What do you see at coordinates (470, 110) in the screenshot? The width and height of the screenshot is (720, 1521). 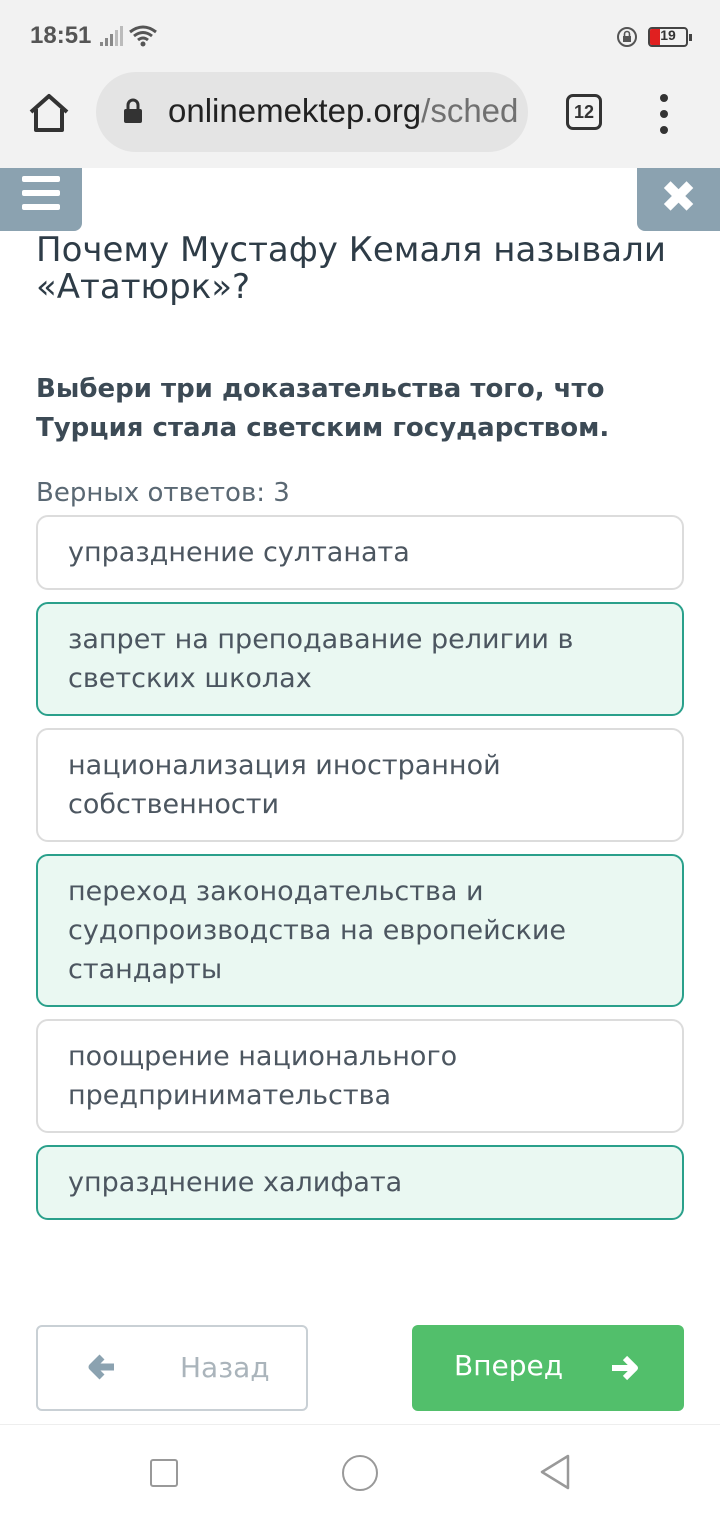 I see `url-path: /sched` at bounding box center [470, 110].